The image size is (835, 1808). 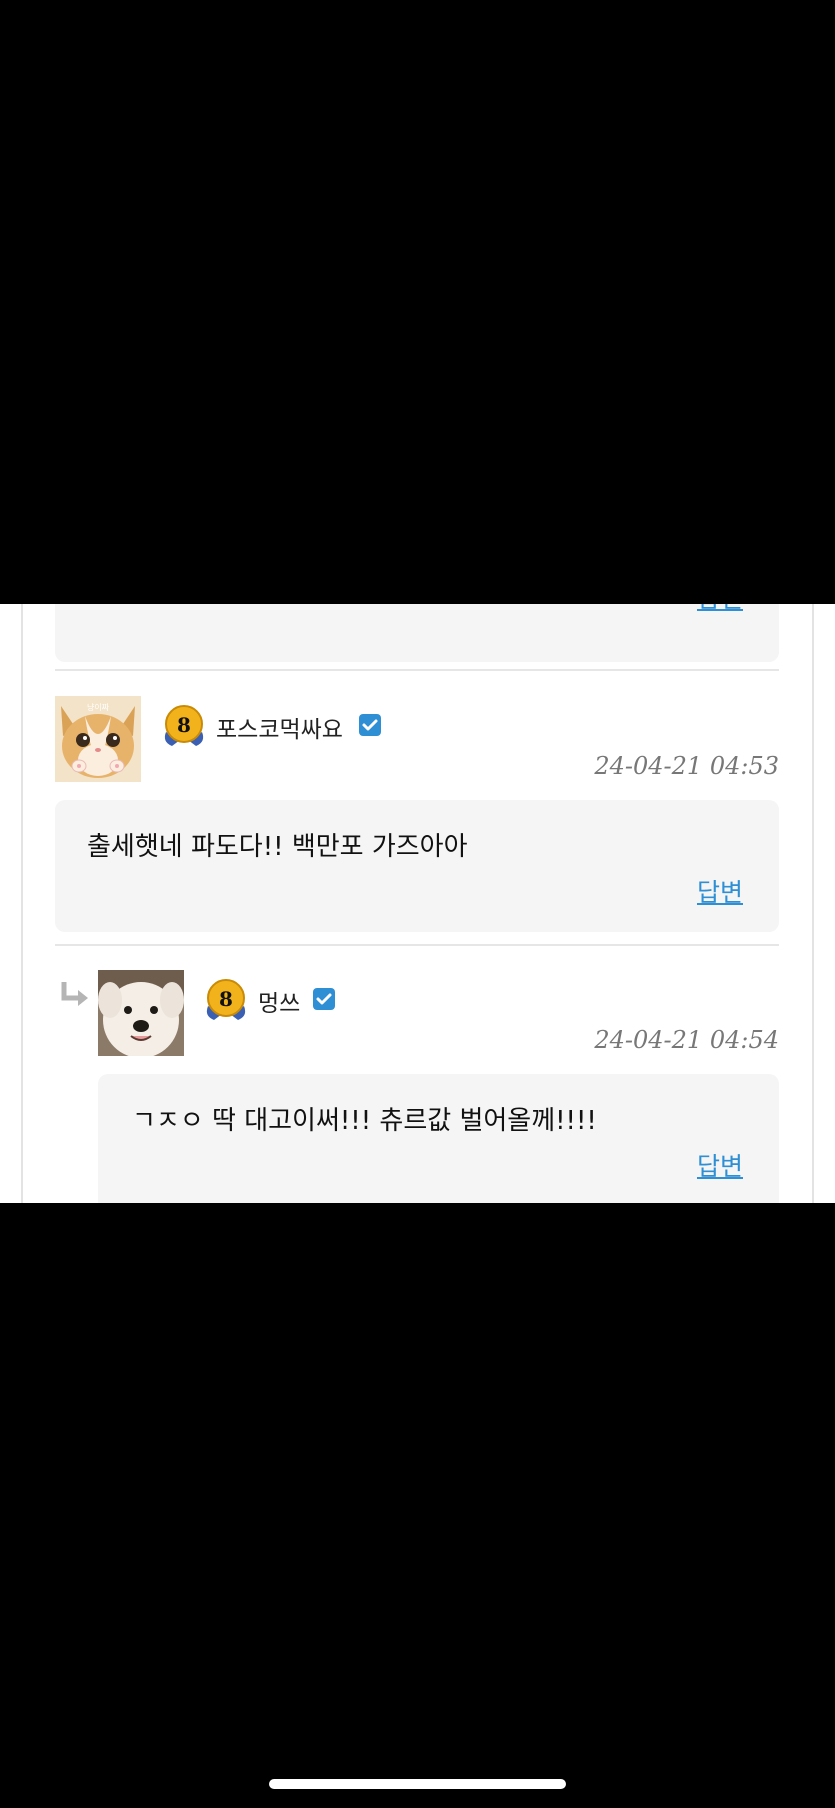 I want to click on comment-date: 24-04-21 04:54, so click(x=686, y=1040).